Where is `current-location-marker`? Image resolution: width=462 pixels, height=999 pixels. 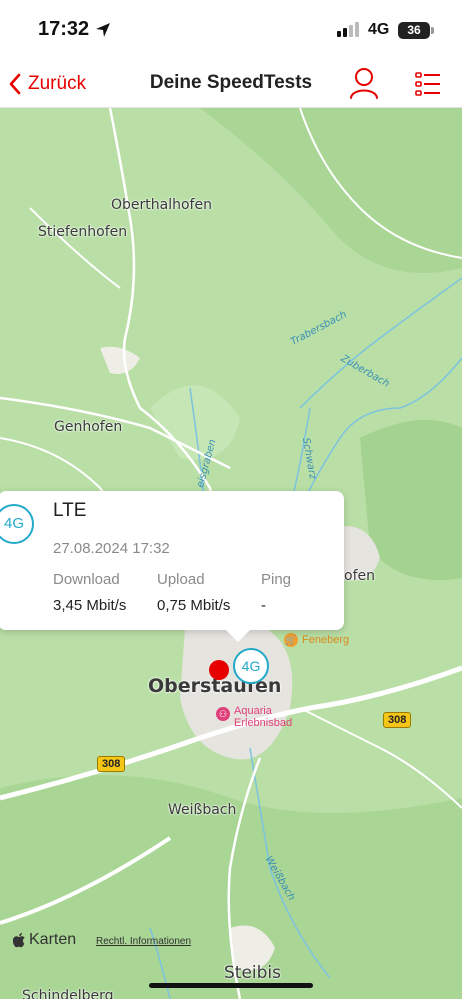
current-location-marker is located at coordinates (219, 670).